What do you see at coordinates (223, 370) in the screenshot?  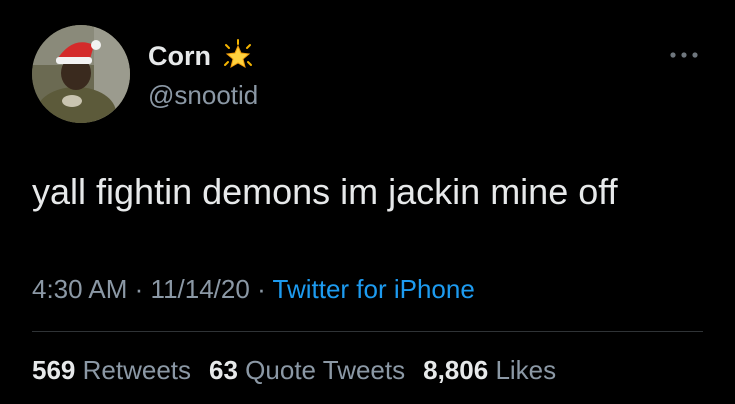 I see `quote-tweets-count: 63` at bounding box center [223, 370].